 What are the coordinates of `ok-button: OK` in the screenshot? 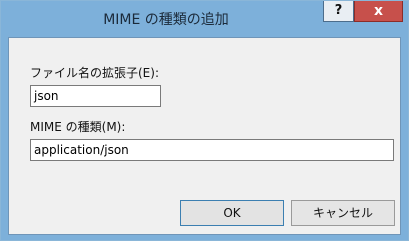 It's located at (232, 213).